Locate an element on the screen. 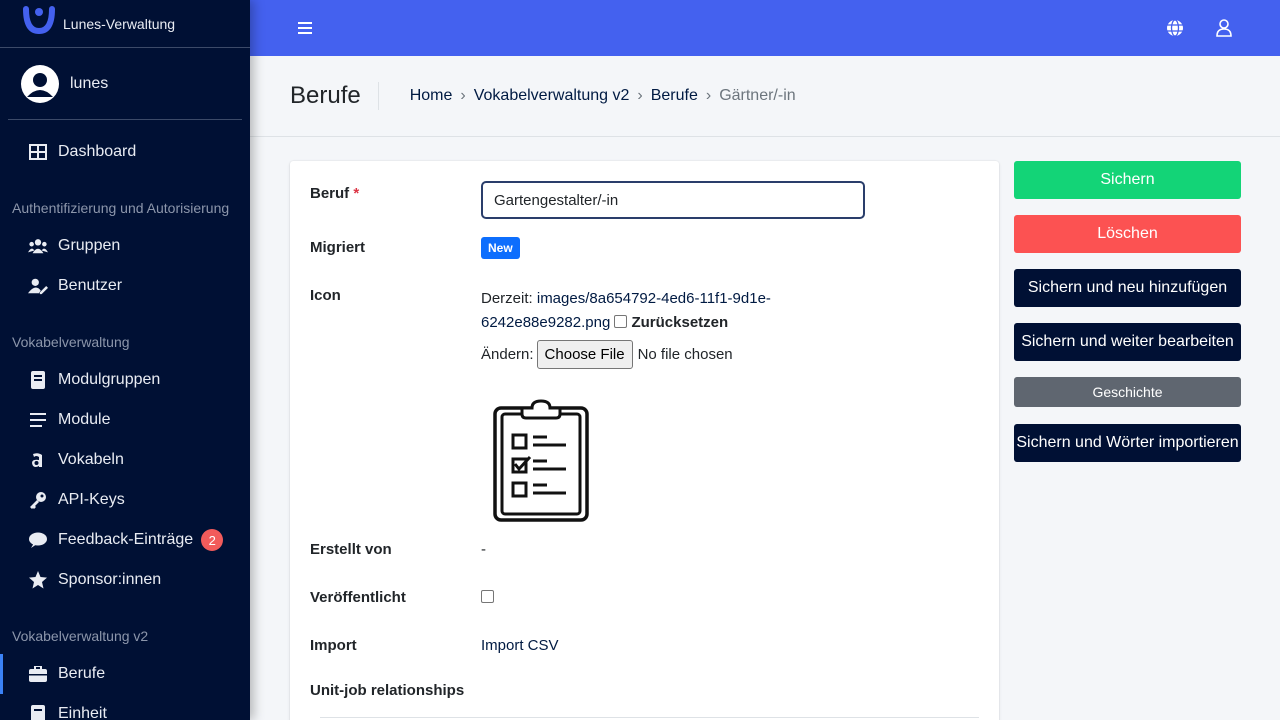  comment-icon is located at coordinates (38, 540).